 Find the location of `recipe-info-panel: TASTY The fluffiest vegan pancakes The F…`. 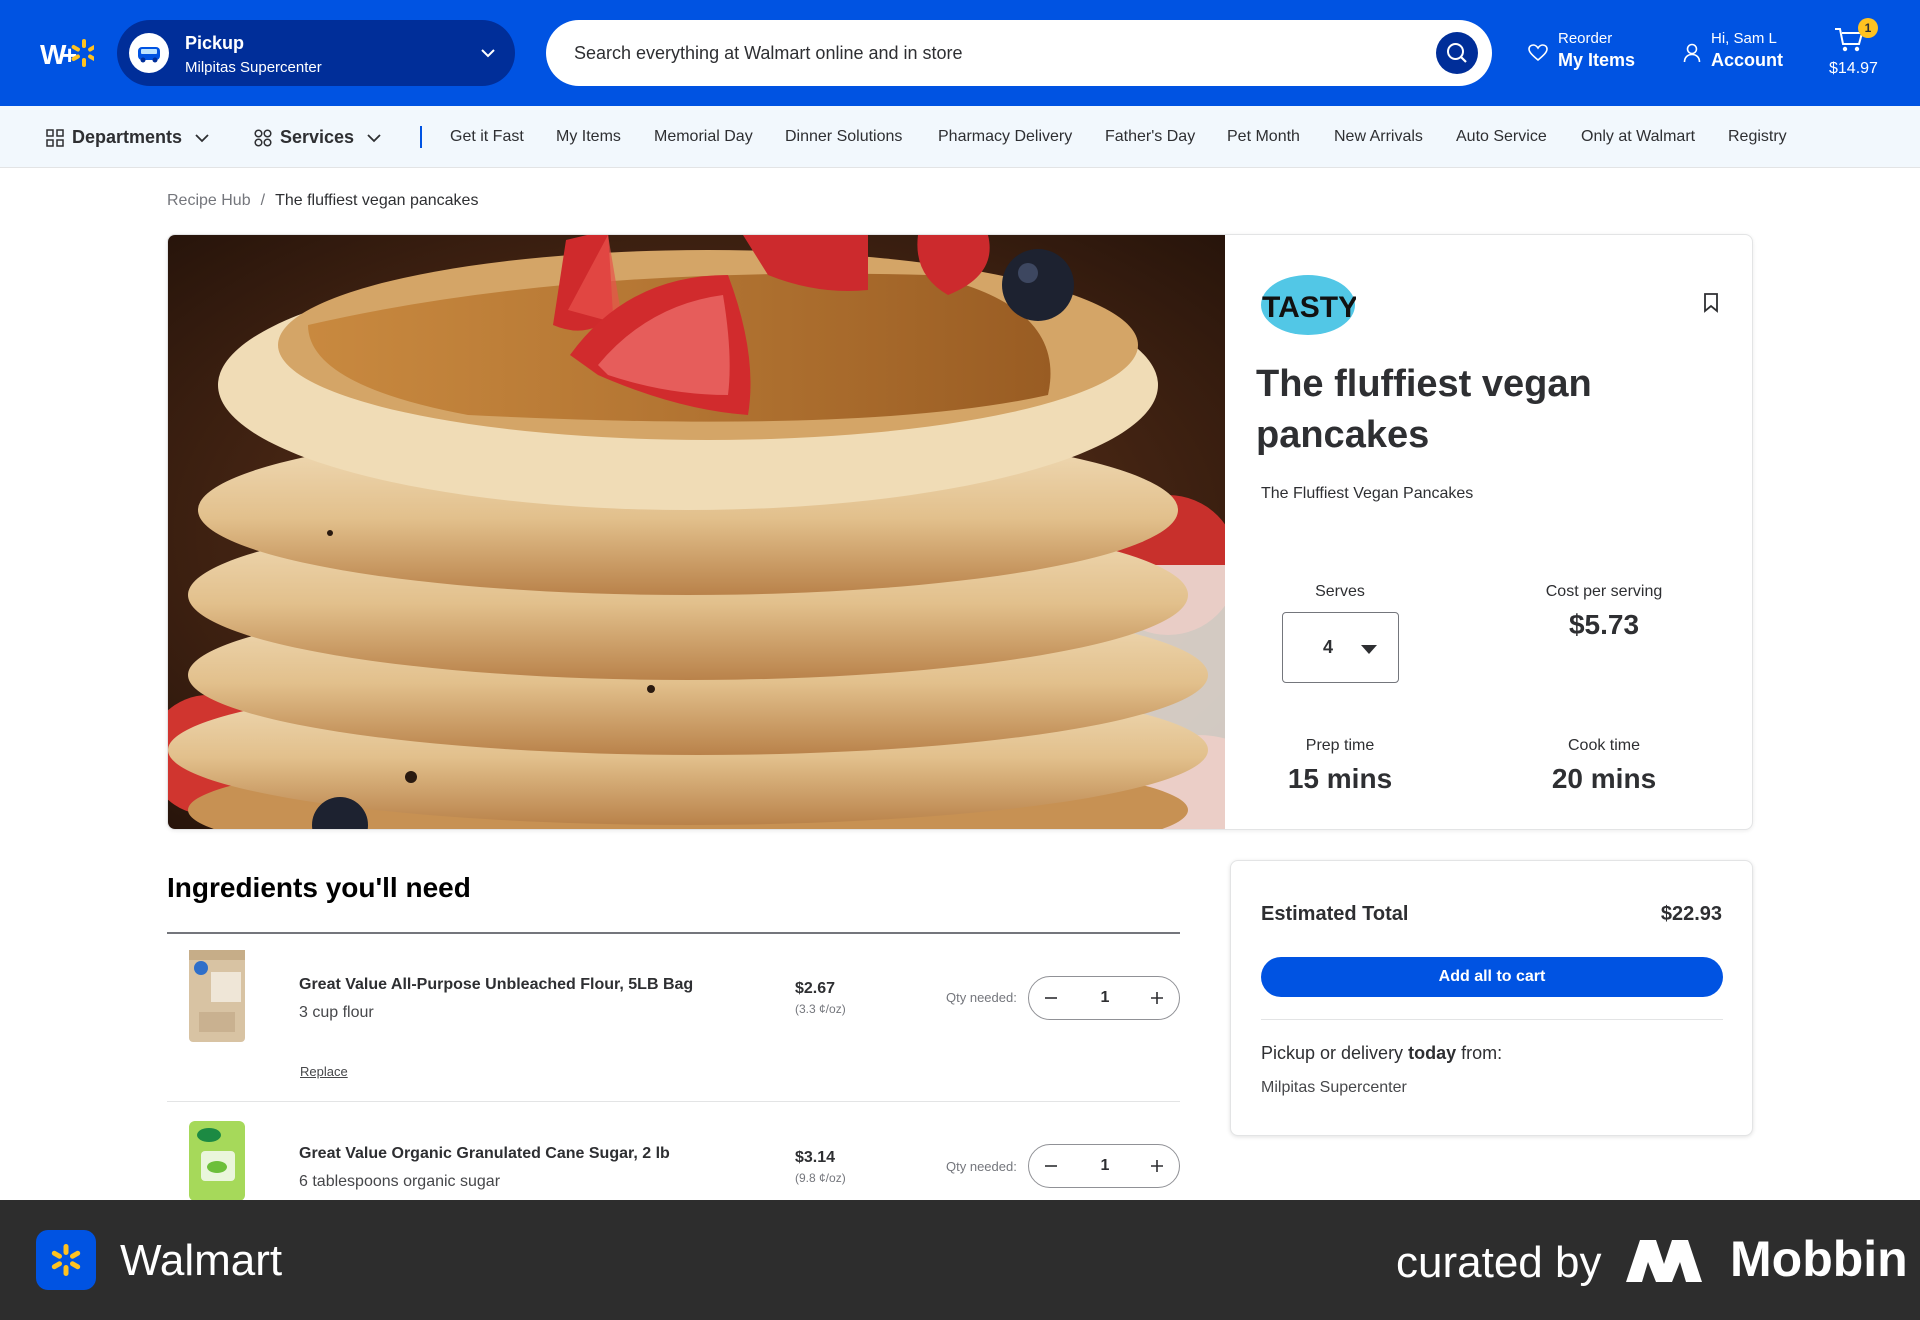

recipe-info-panel: TASTY The fluffiest vegan pancakes The F… is located at coordinates (1488, 532).